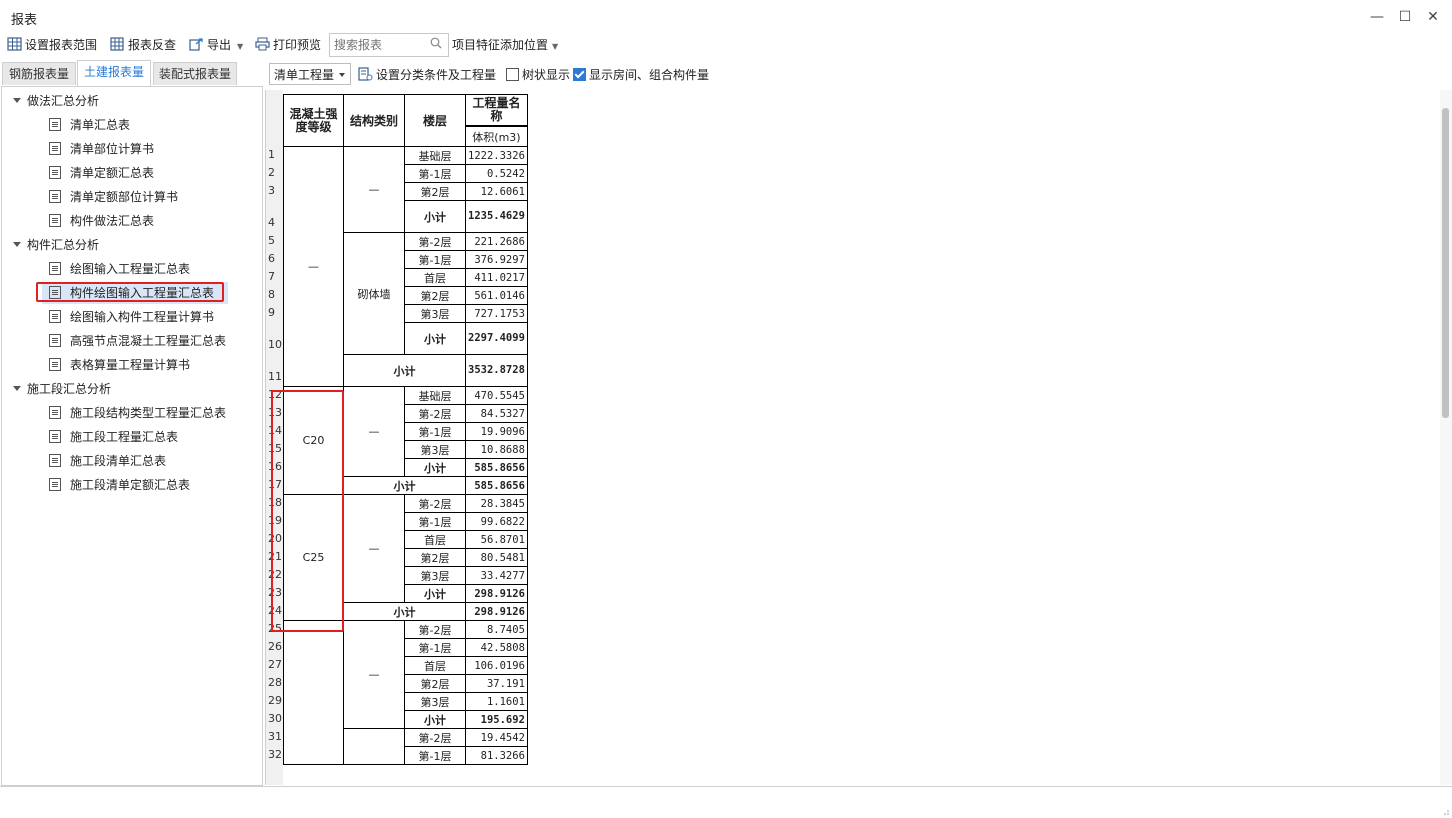 Image resolution: width=1452 pixels, height=818 pixels. Describe the element at coordinates (496, 737) in the screenshot. I see `volume-cell: 19.4542` at that location.